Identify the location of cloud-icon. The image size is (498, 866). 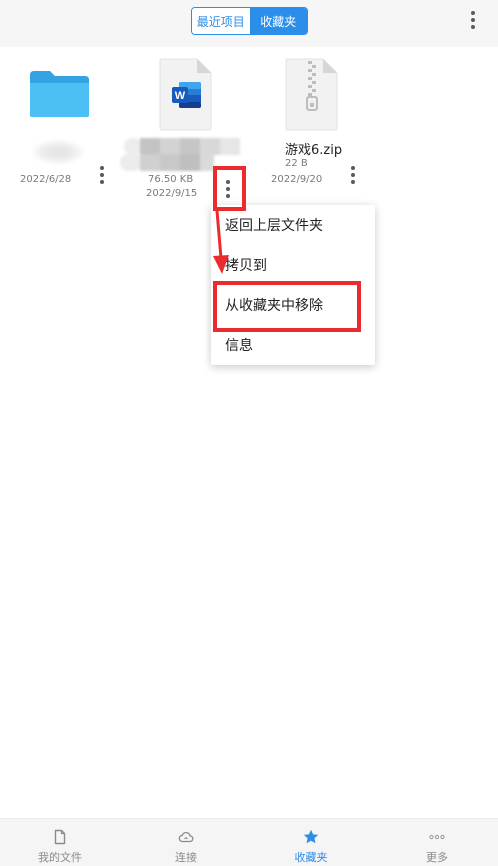
(186, 837).